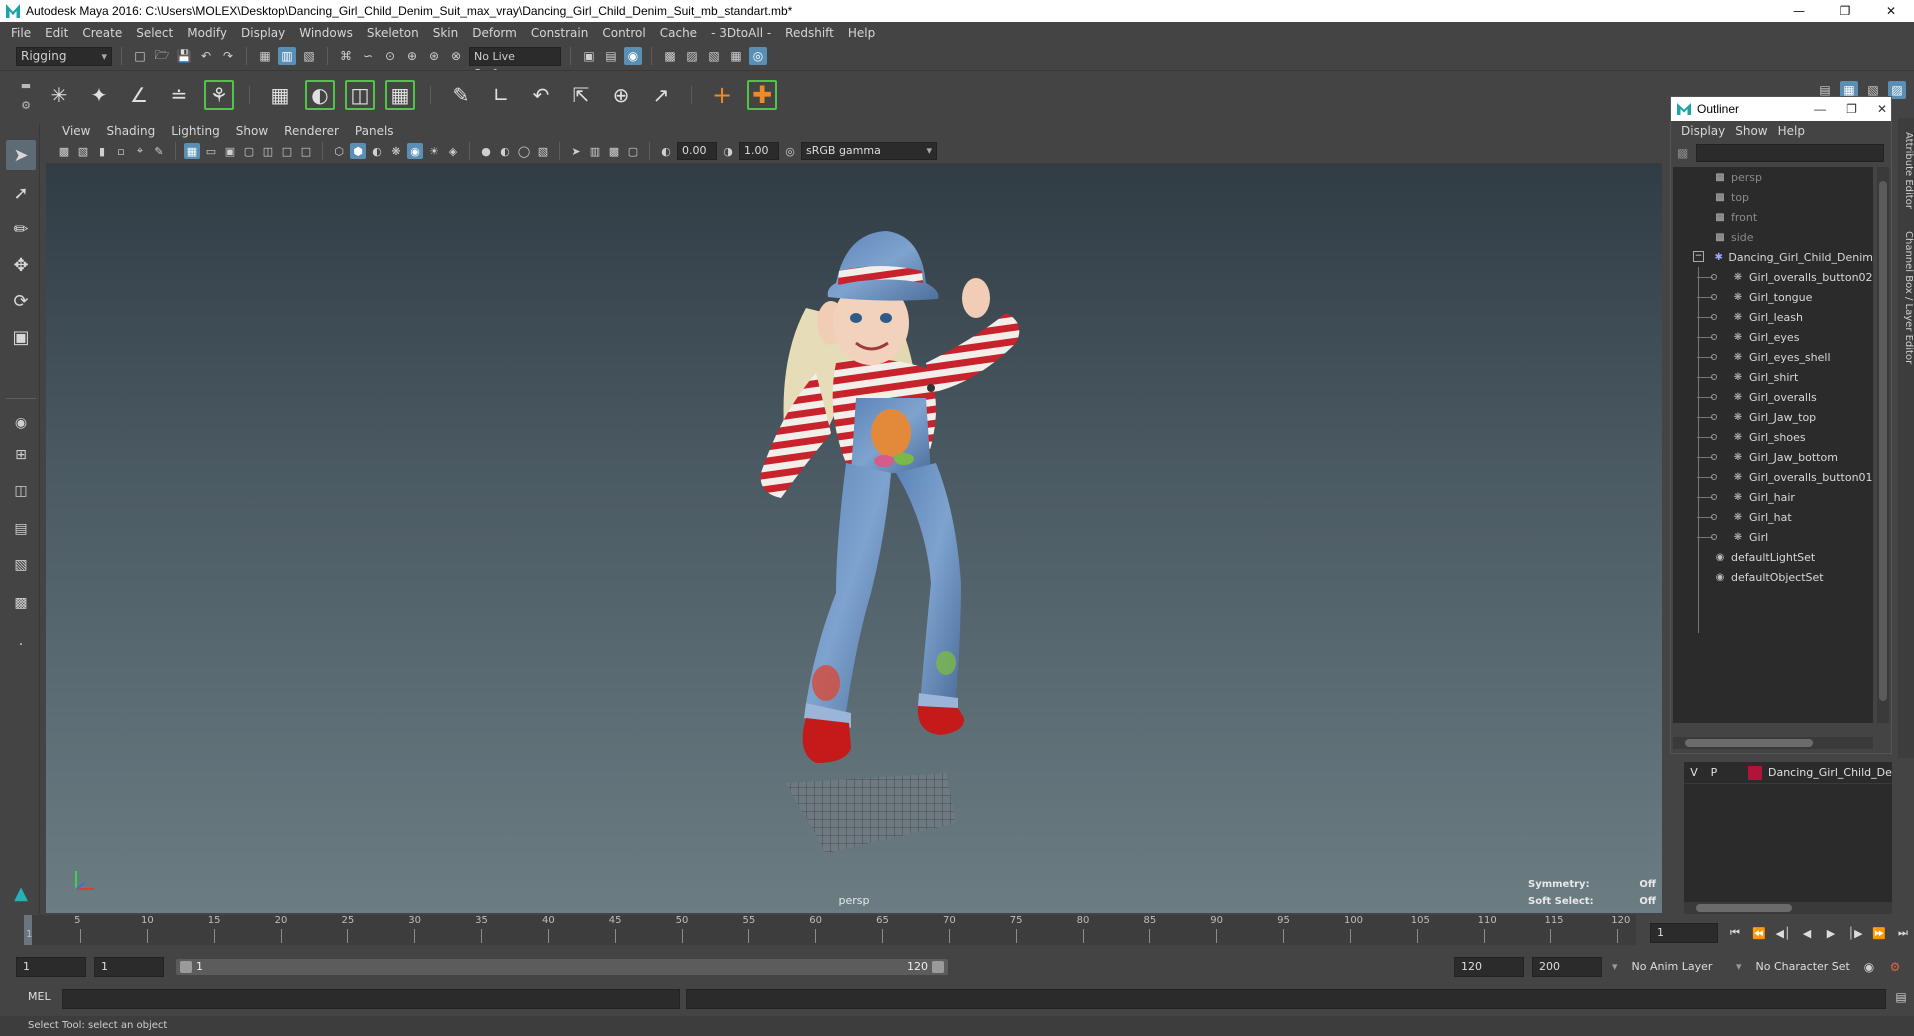  Describe the element at coordinates (39, 996) in the screenshot. I see `script-language-toggle: MEL` at that location.